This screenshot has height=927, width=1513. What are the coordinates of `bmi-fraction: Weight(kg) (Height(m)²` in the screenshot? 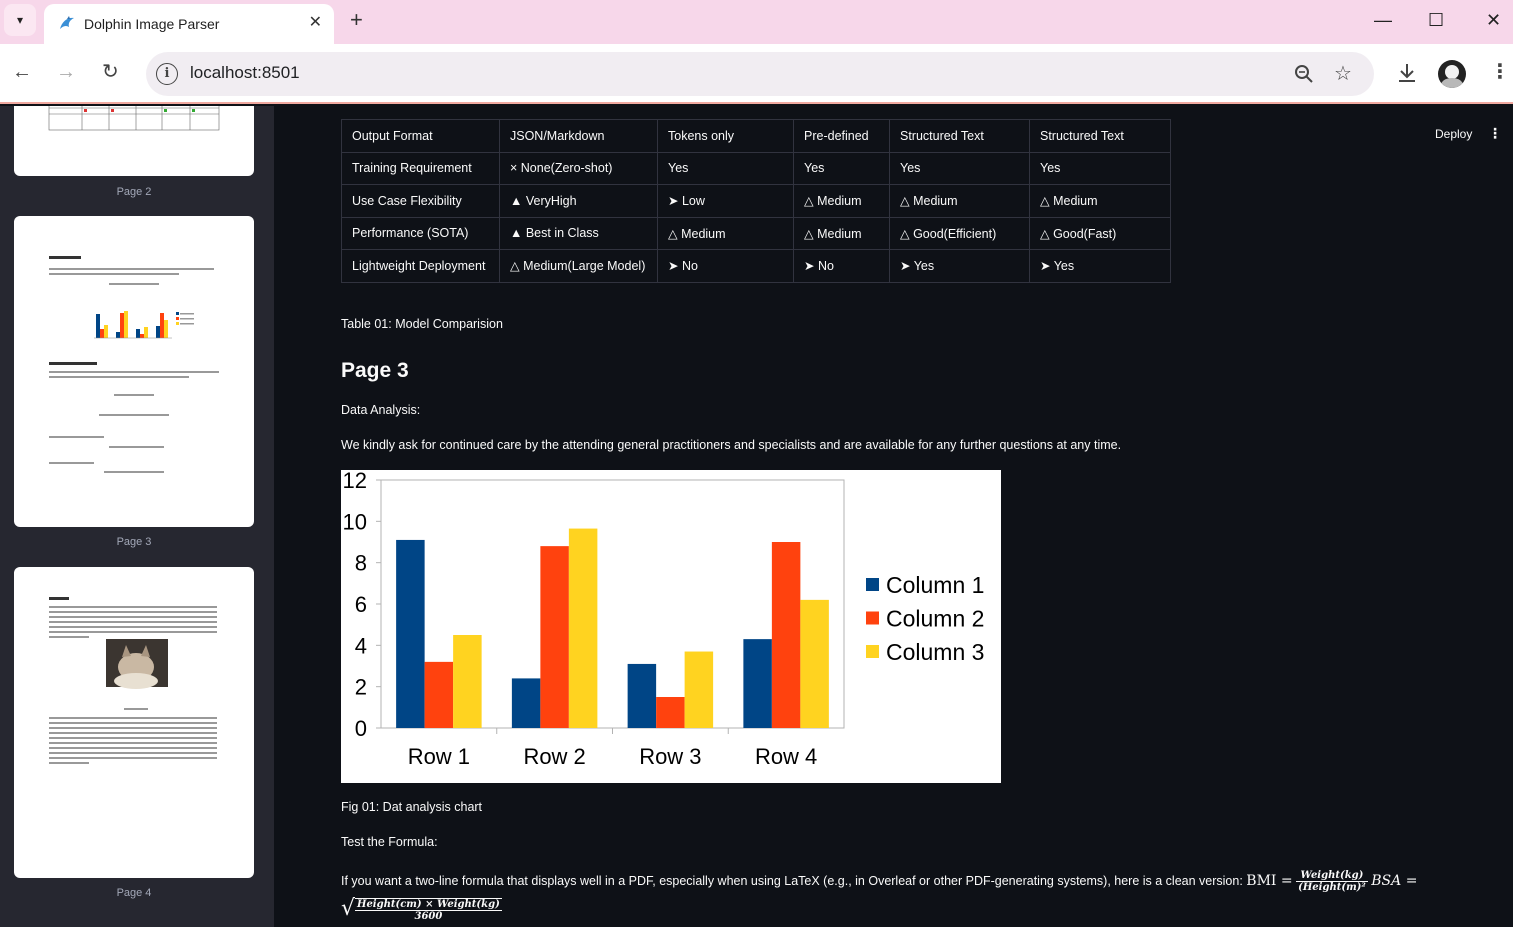 It's located at (1332, 881).